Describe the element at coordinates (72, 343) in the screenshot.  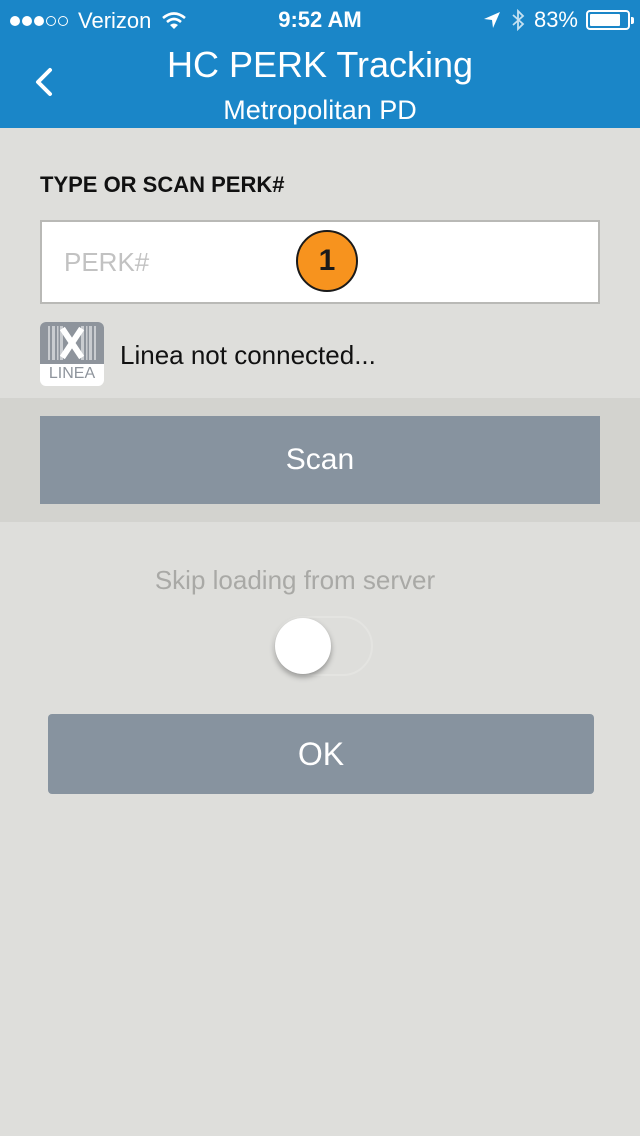
I see `linea-barcode-icon` at that location.